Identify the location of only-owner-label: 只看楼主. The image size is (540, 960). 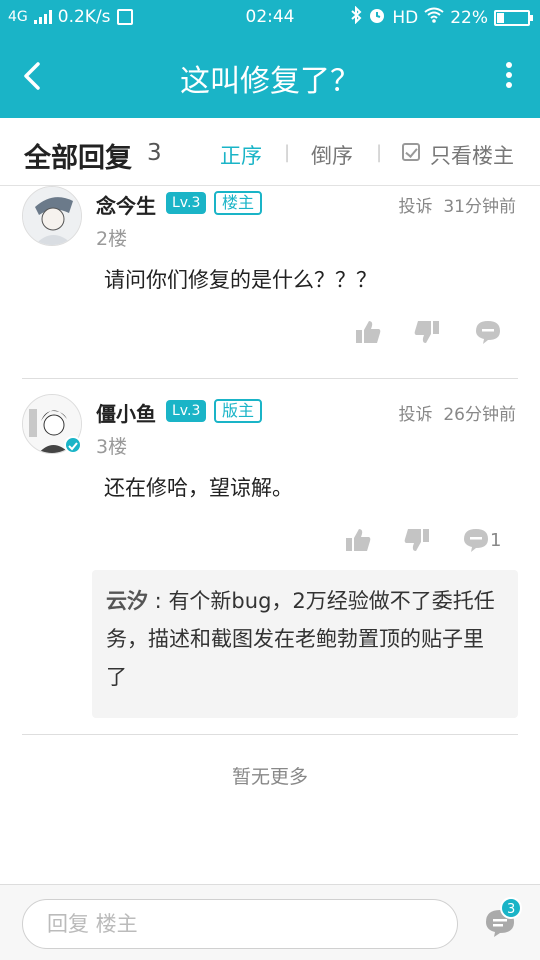
(472, 155).